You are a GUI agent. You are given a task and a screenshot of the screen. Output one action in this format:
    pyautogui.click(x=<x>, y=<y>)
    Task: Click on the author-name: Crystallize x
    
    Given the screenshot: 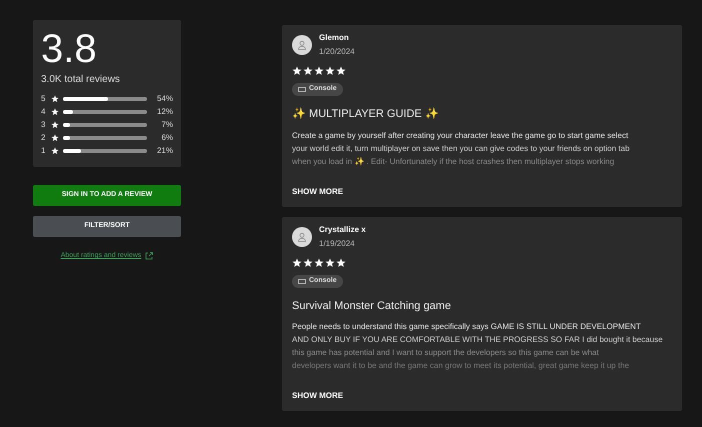 What is the action you would take?
    pyautogui.click(x=342, y=230)
    